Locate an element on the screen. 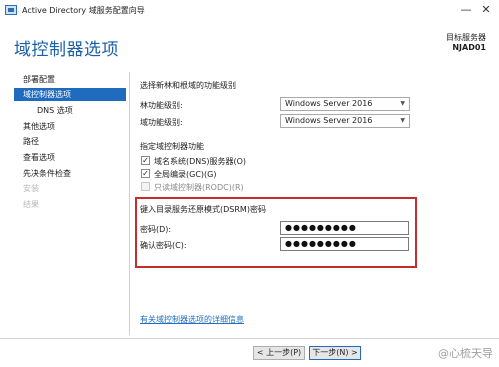  target-server-label: 目标服务器 is located at coordinates (466, 37).